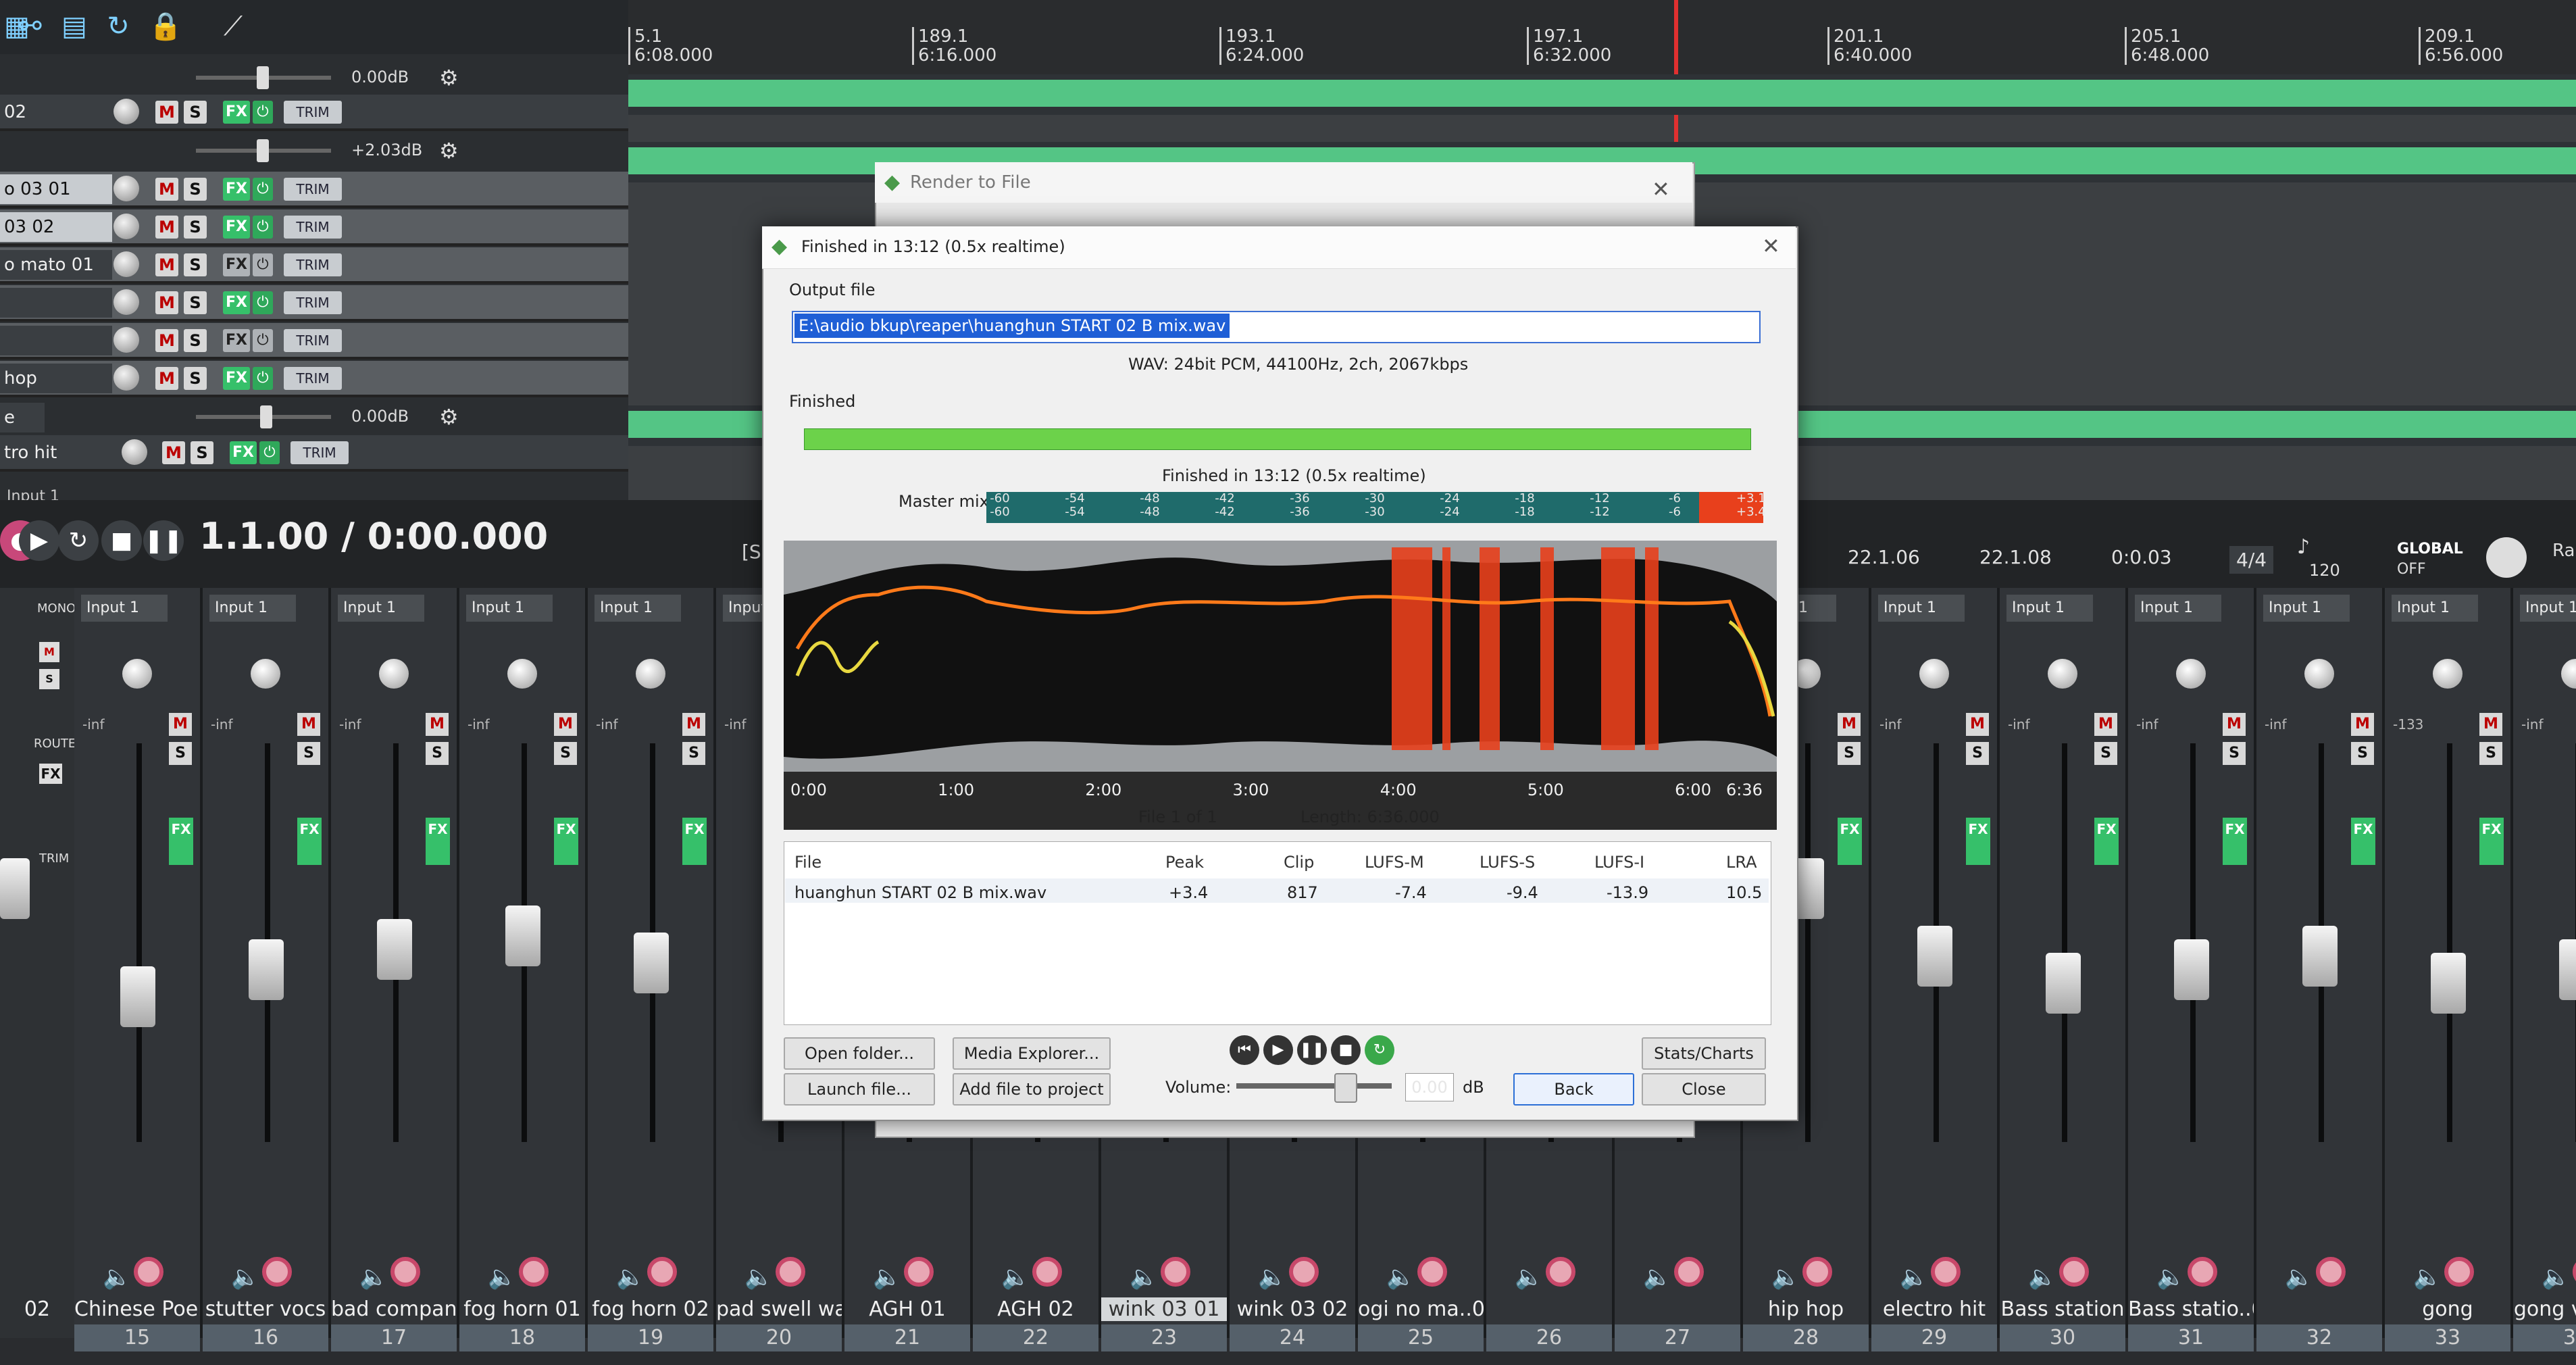  What do you see at coordinates (314, 379) in the screenshot?
I see `track-row: hop M S FX ⏻ TRIM` at bounding box center [314, 379].